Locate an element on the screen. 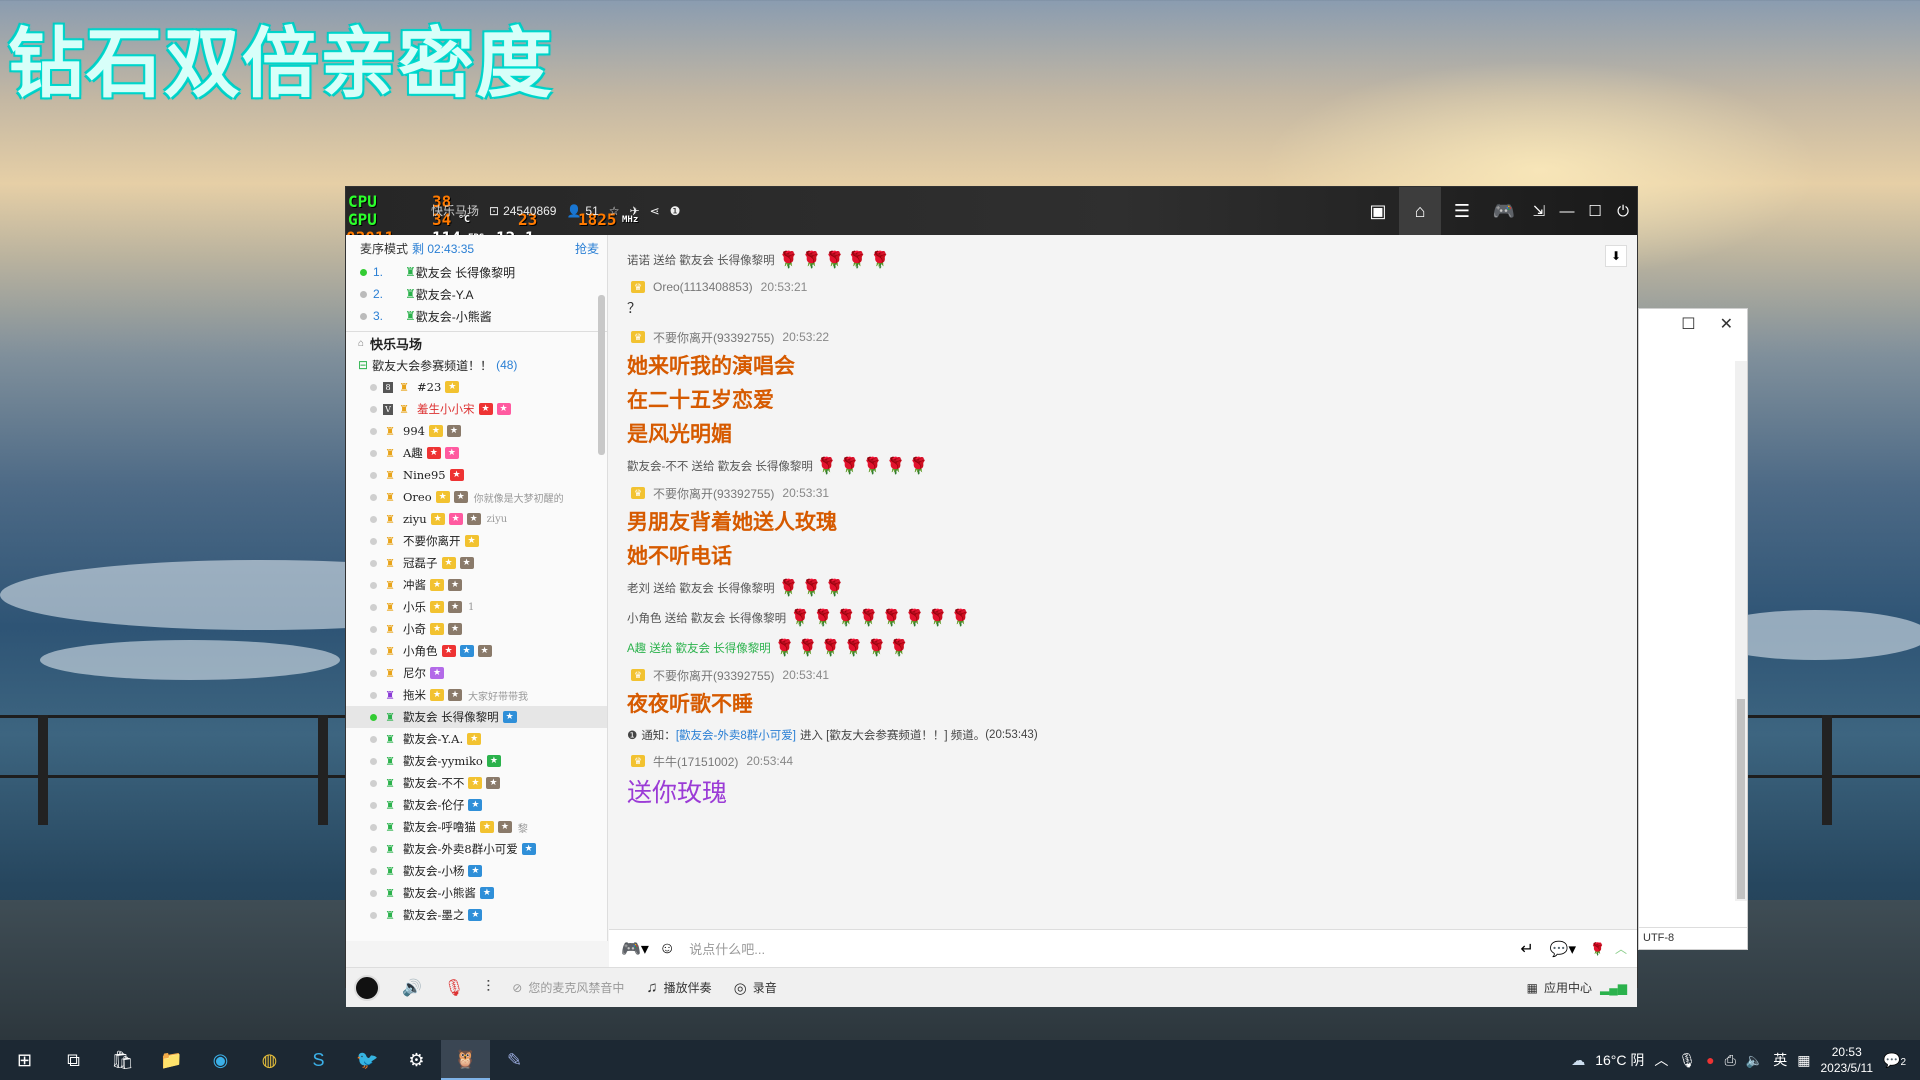 The width and height of the screenshot is (1920, 1080). store-icon: 🛍 is located at coordinates (122, 1060).